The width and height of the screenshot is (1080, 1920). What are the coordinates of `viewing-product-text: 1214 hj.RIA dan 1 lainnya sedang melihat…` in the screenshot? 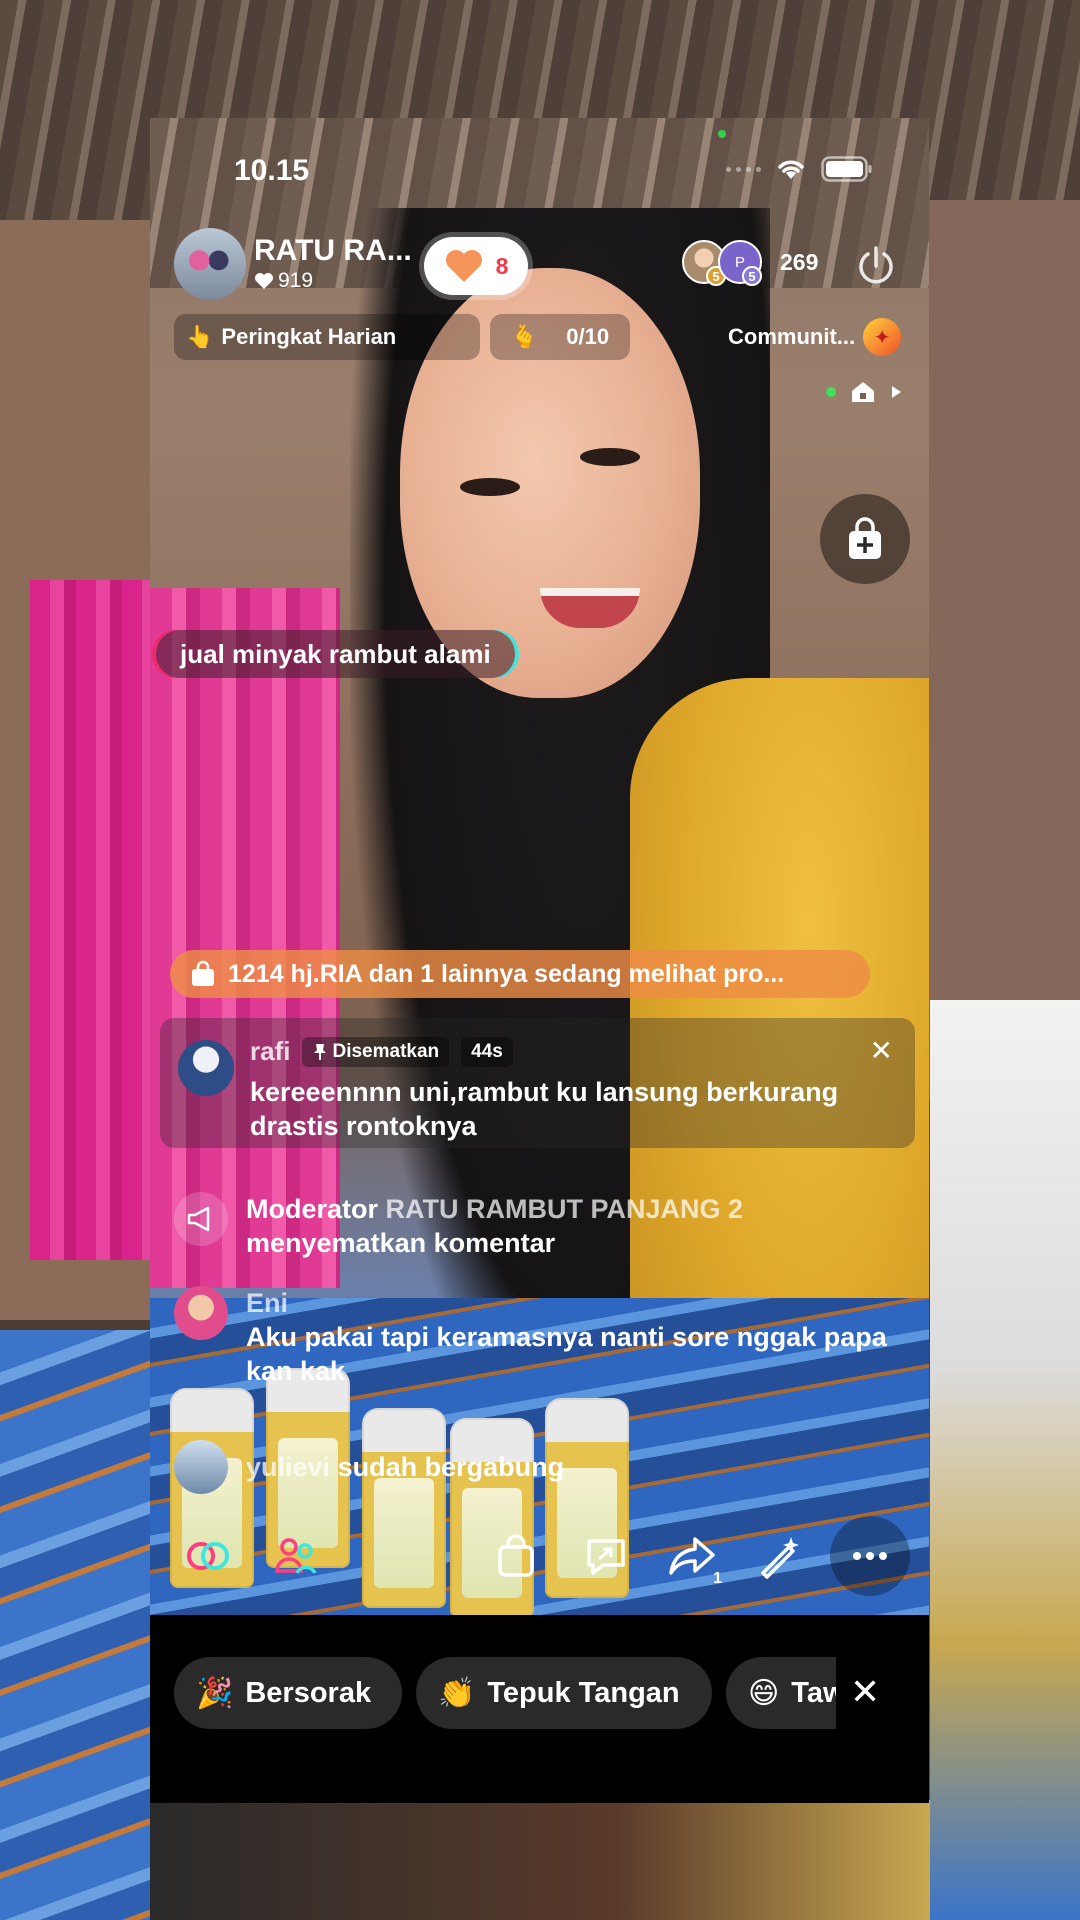 It's located at (506, 973).